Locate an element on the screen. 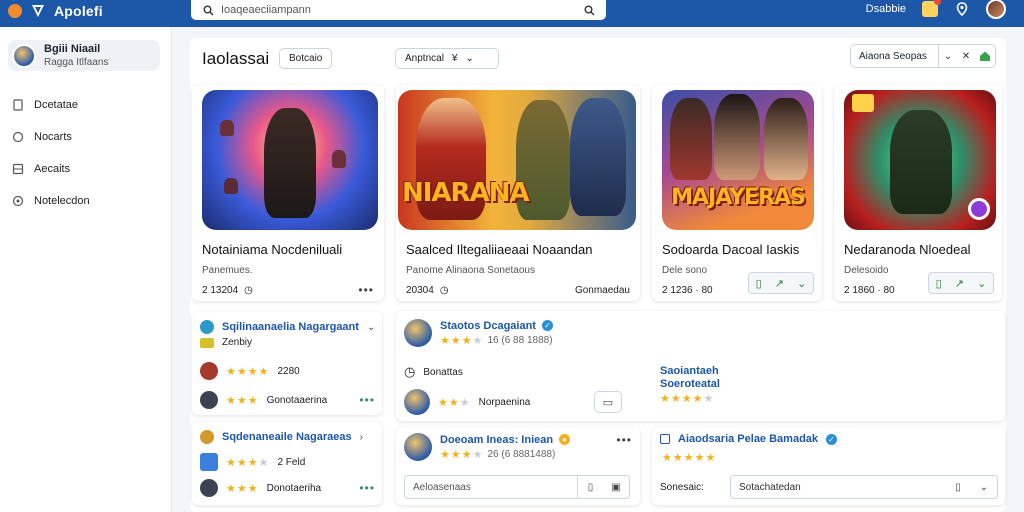  search-submit-icon is located at coordinates (589, 10).